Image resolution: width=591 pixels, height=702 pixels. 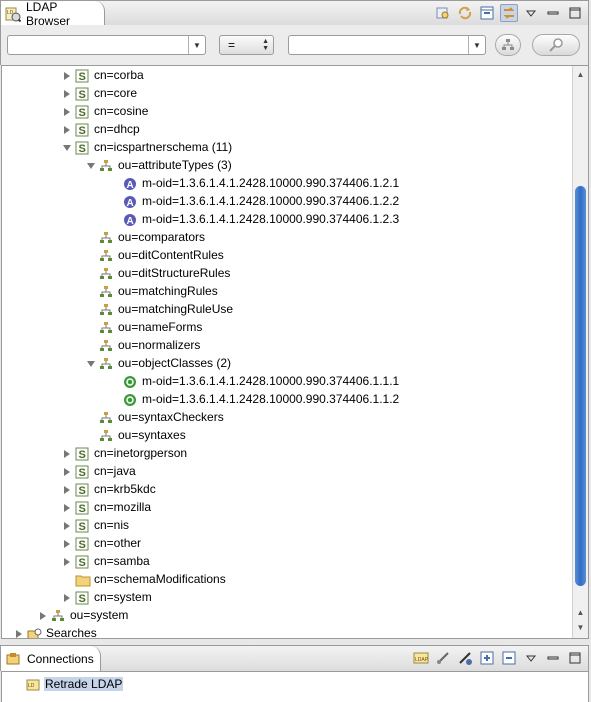 What do you see at coordinates (465, 658) in the screenshot?
I see `close-connection-icon` at bounding box center [465, 658].